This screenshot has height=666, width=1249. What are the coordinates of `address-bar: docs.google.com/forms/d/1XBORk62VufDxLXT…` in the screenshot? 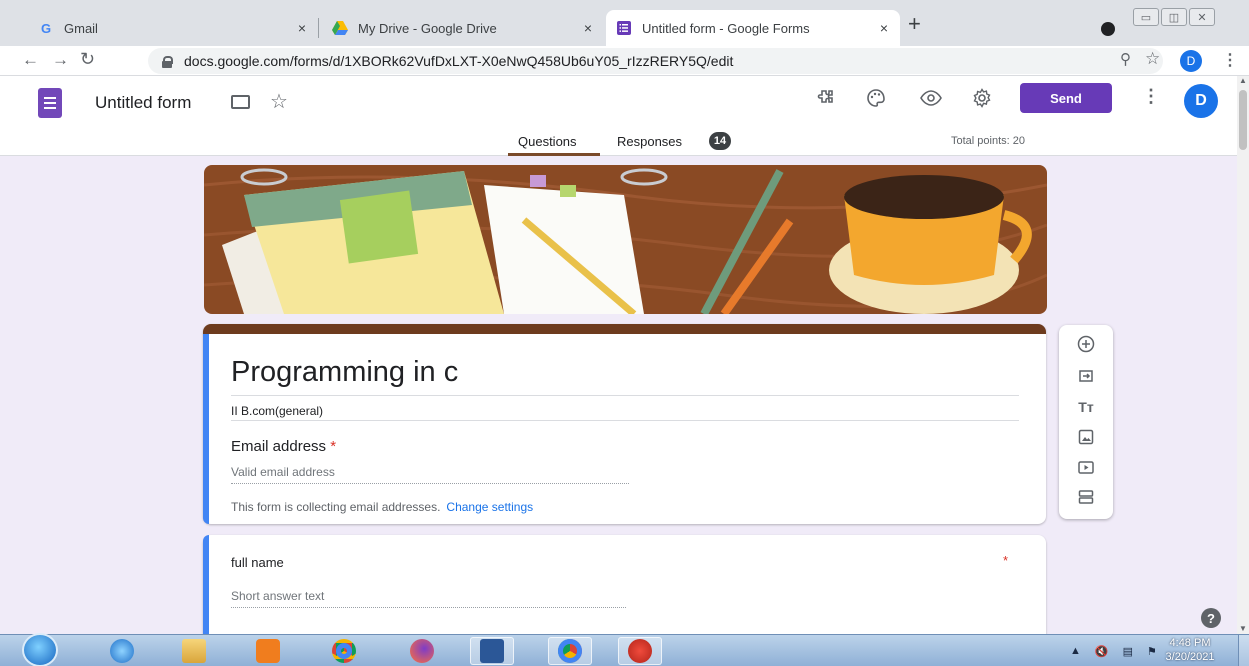 It's located at (655, 61).